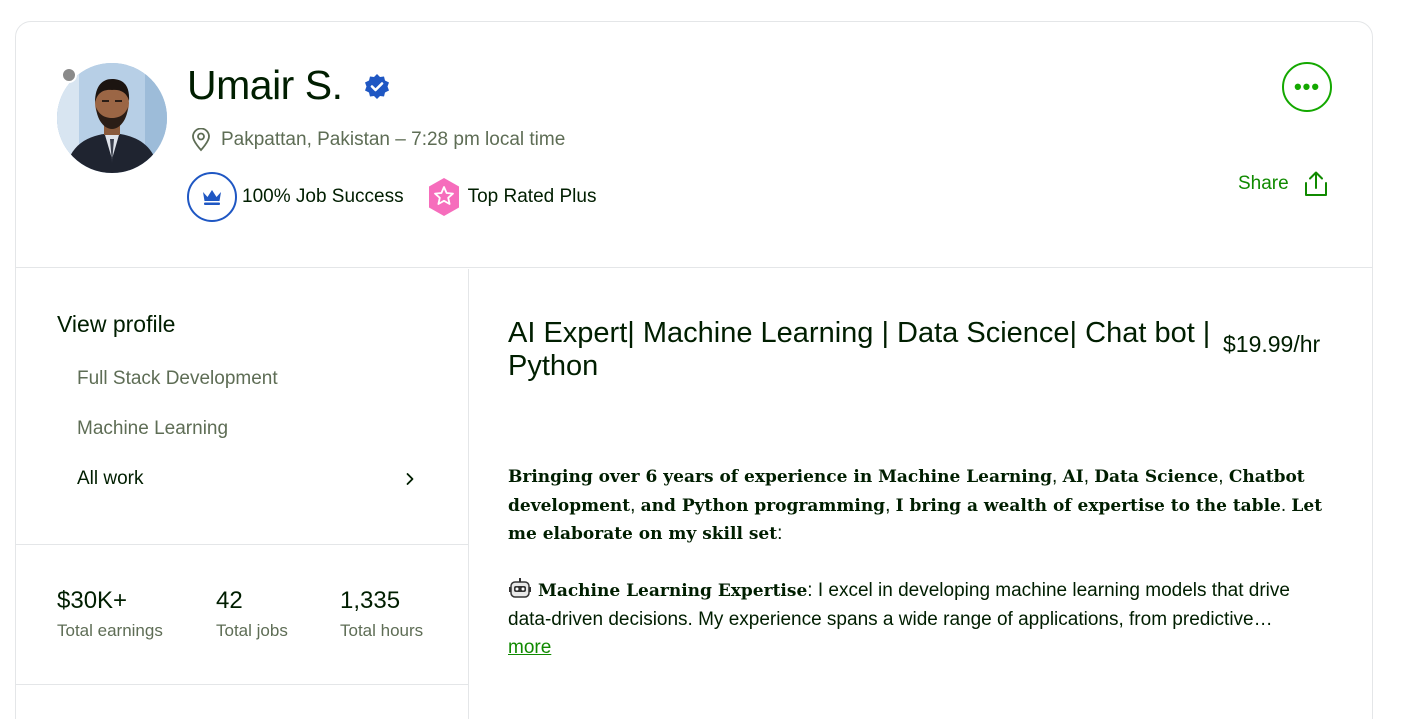 The height and width of the screenshot is (719, 1404). What do you see at coordinates (252, 614) in the screenshot?
I see `stat-total-jobs: 42 Total jobs` at bounding box center [252, 614].